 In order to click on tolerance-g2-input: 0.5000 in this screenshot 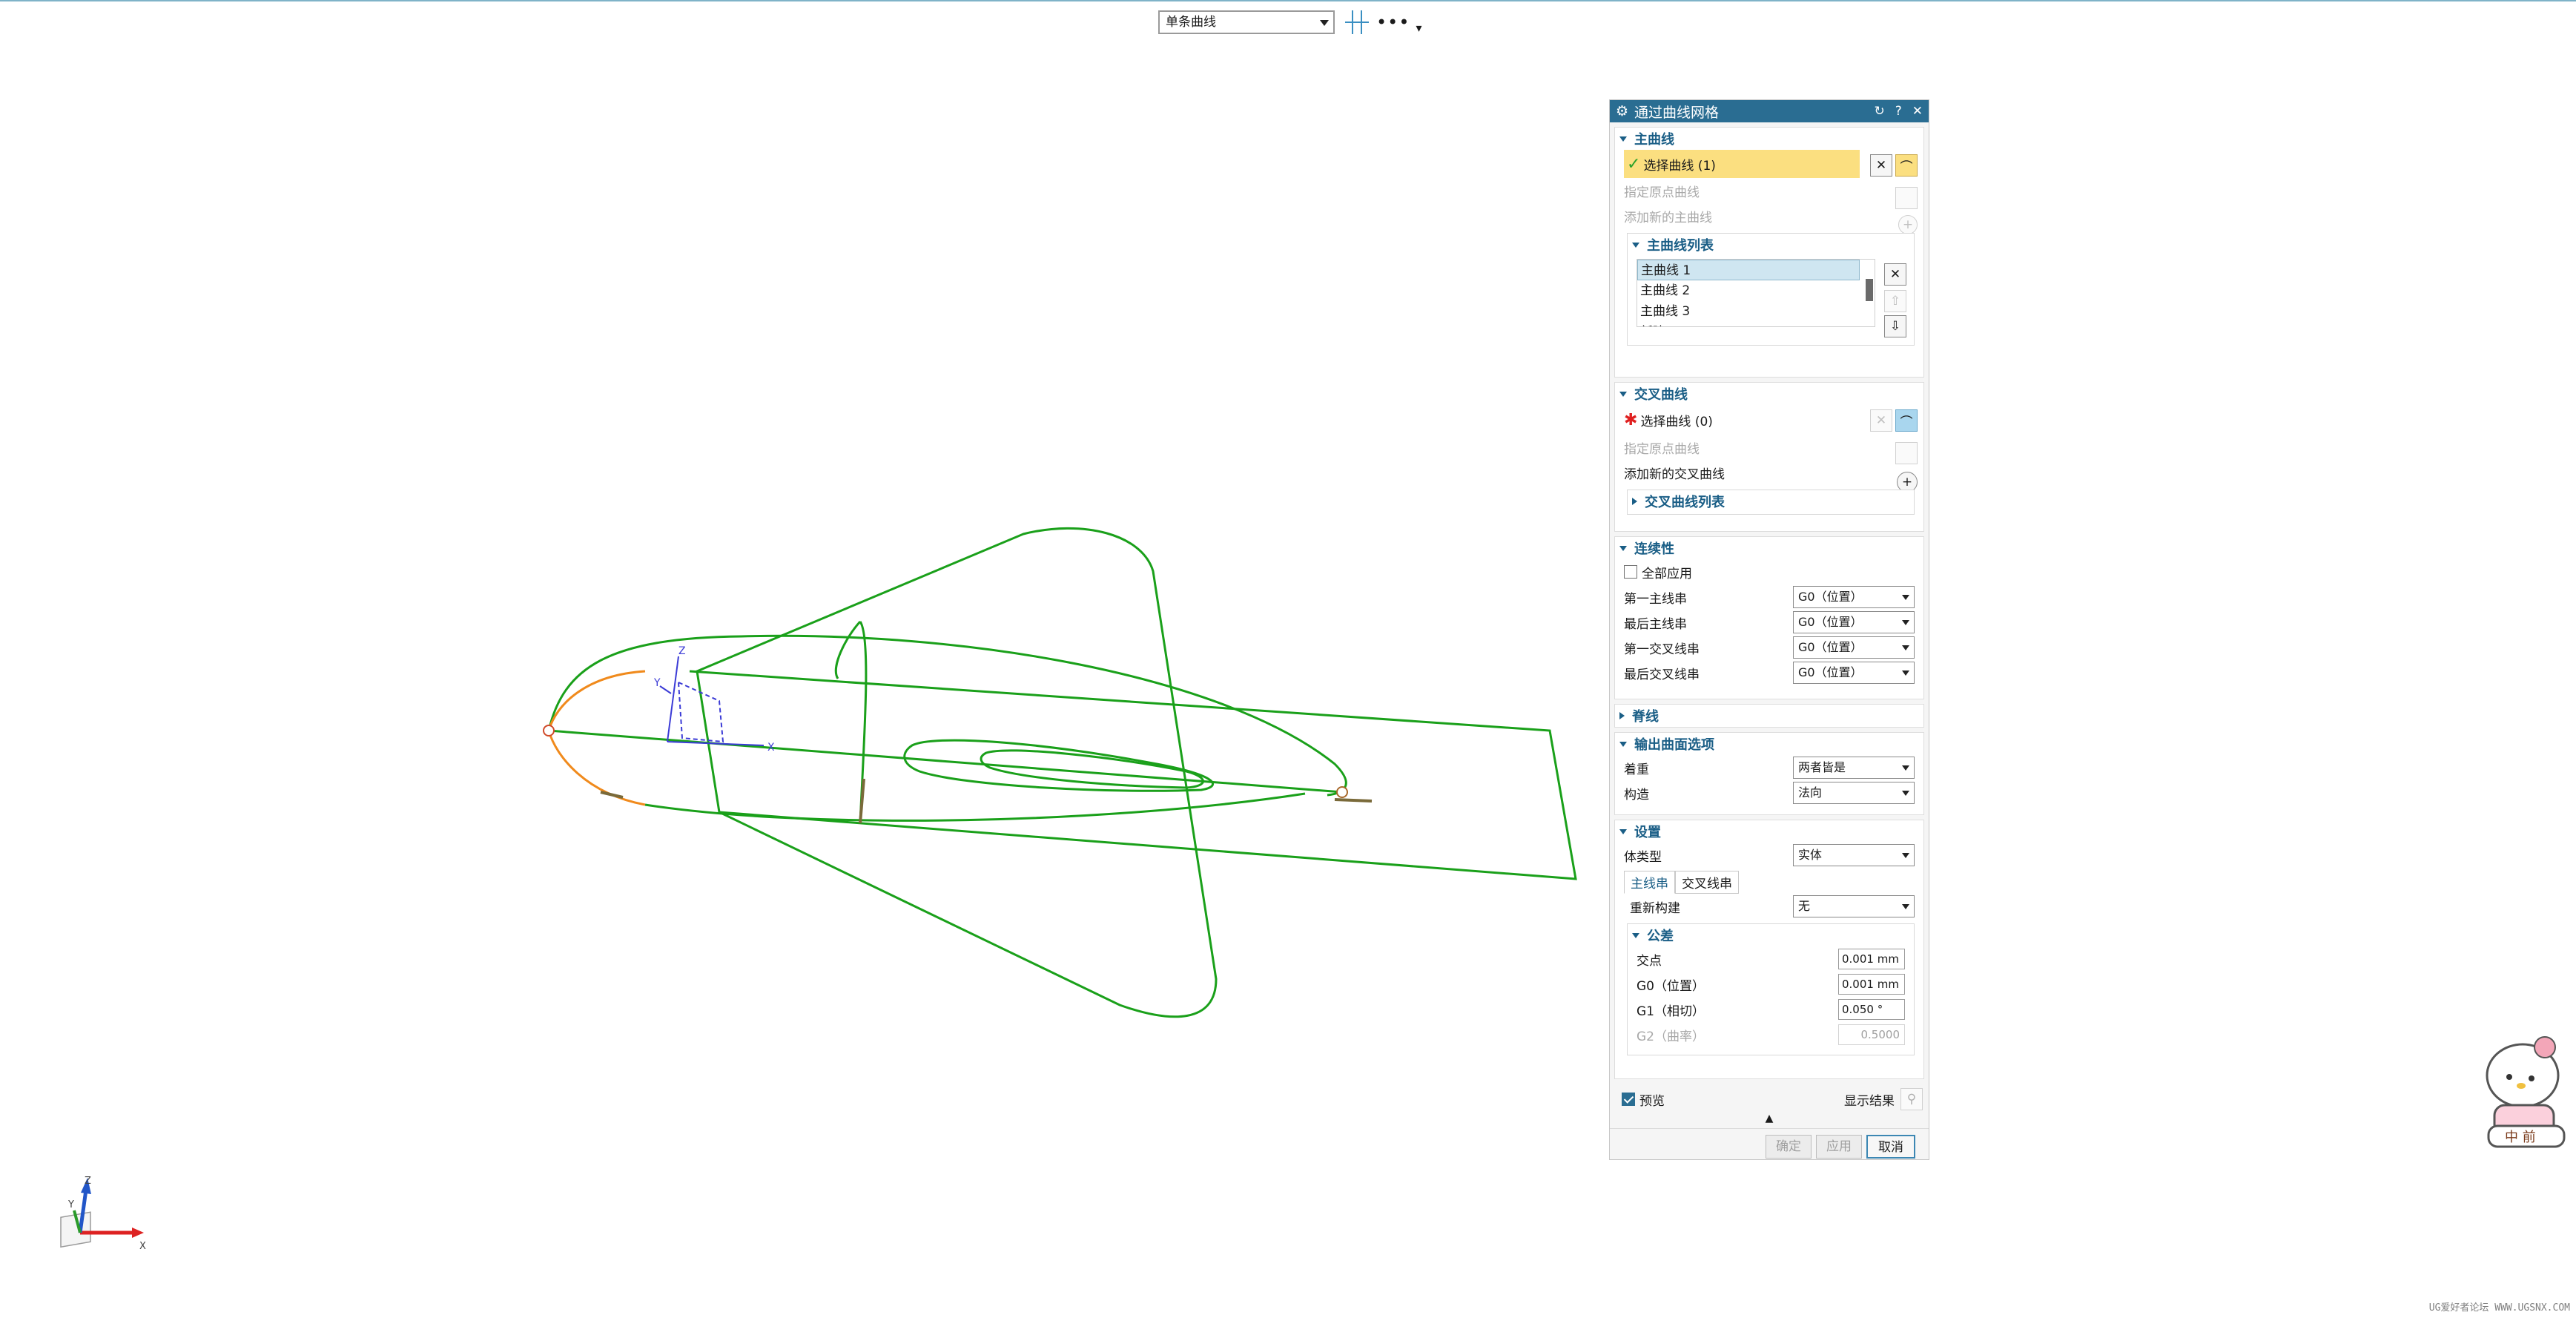, I will do `click(1871, 1034)`.